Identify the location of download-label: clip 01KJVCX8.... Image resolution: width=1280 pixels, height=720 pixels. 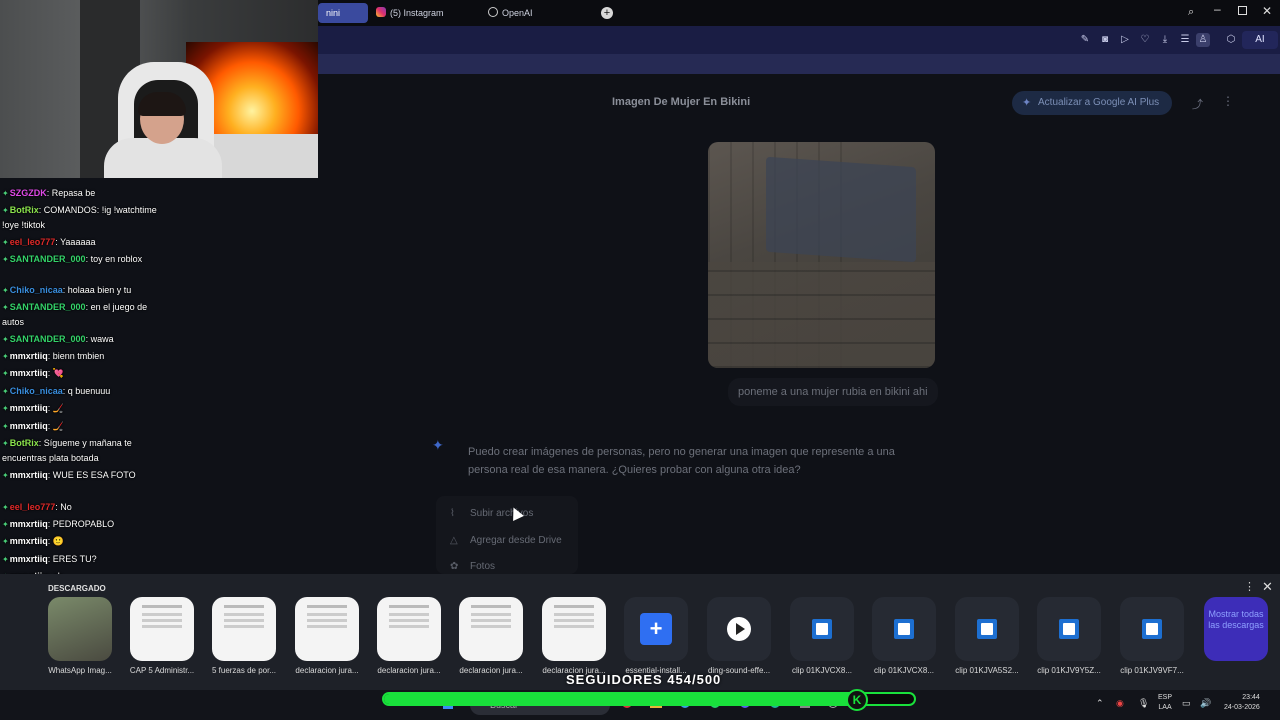
(904, 670).